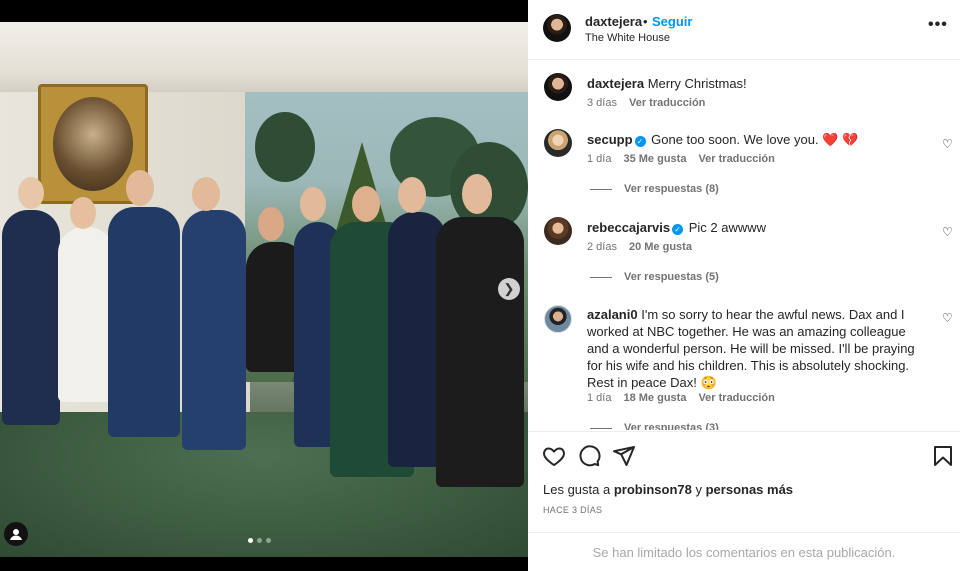 This screenshot has height=571, width=960. Describe the element at coordinates (653, 489) in the screenshot. I see `liker-username: probinson78` at that location.